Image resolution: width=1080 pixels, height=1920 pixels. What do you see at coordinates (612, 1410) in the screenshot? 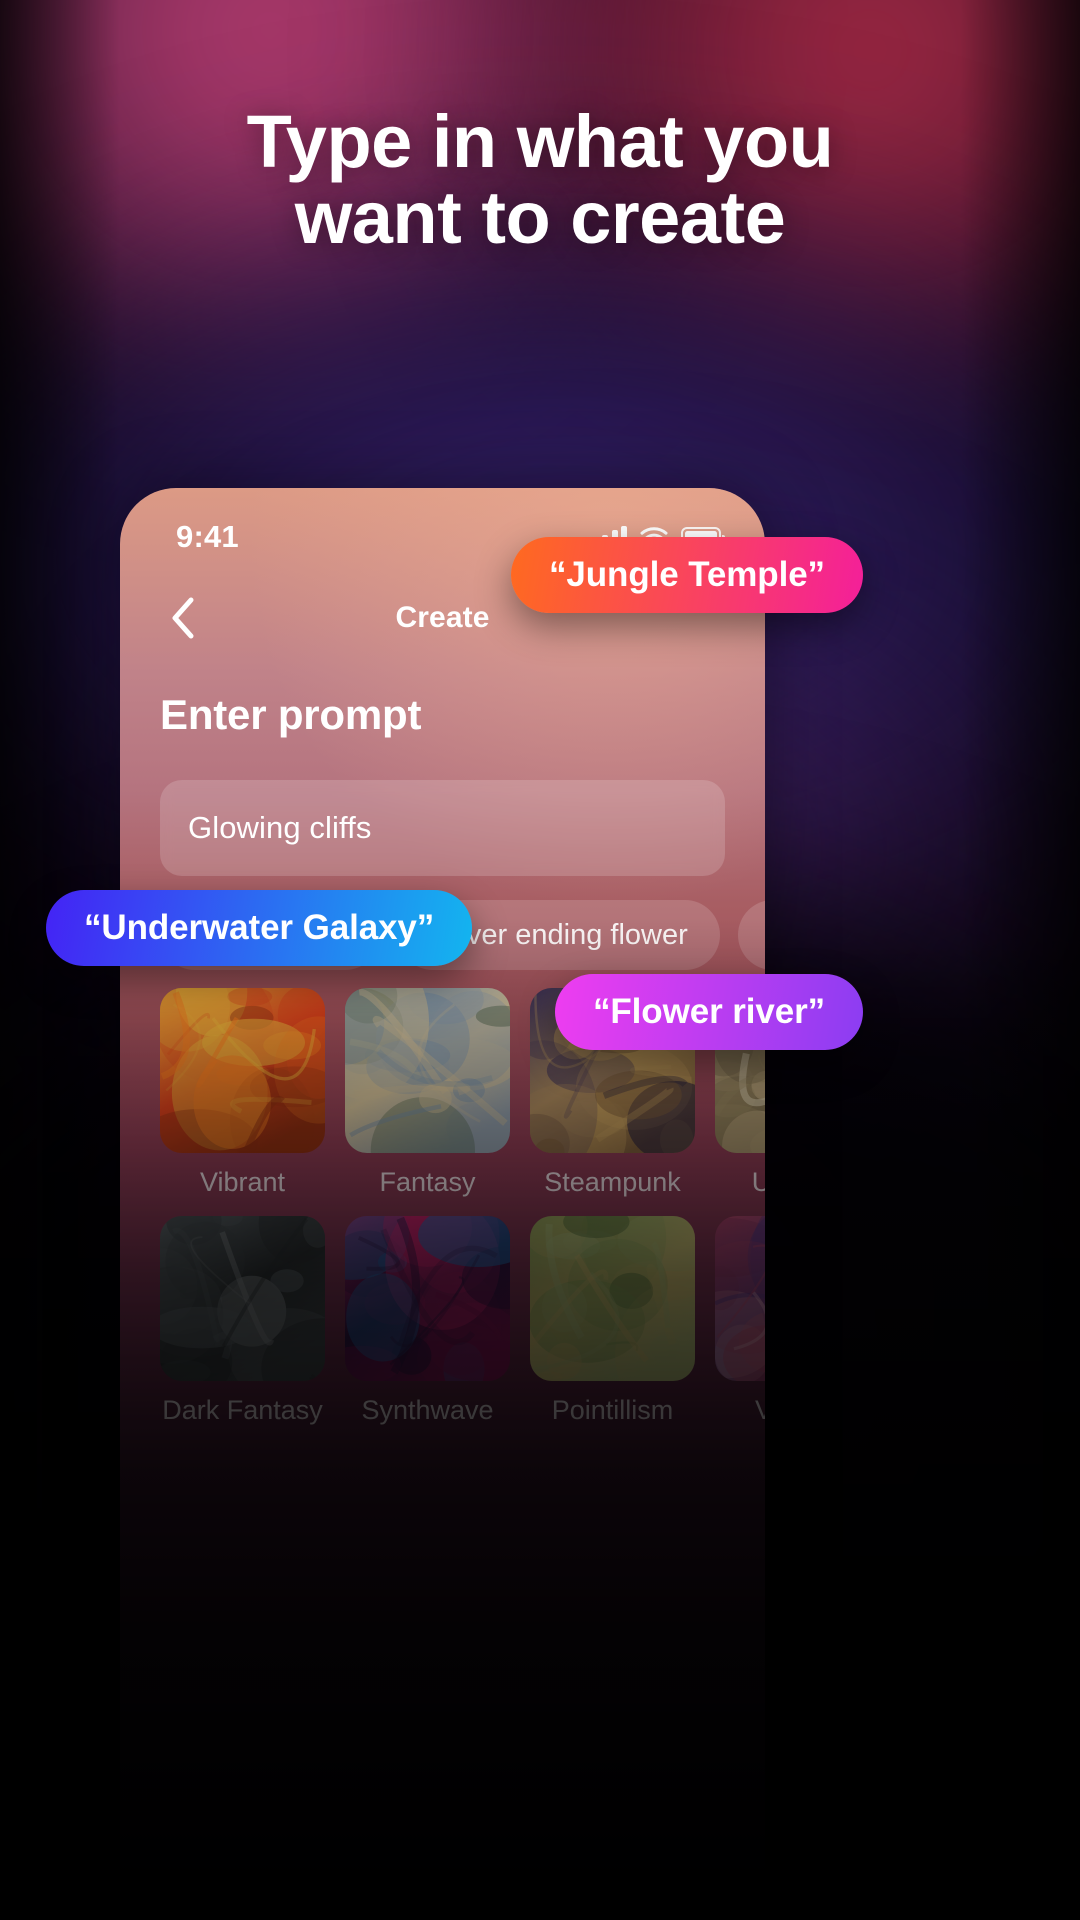
I see `style-label: Pointillism` at bounding box center [612, 1410].